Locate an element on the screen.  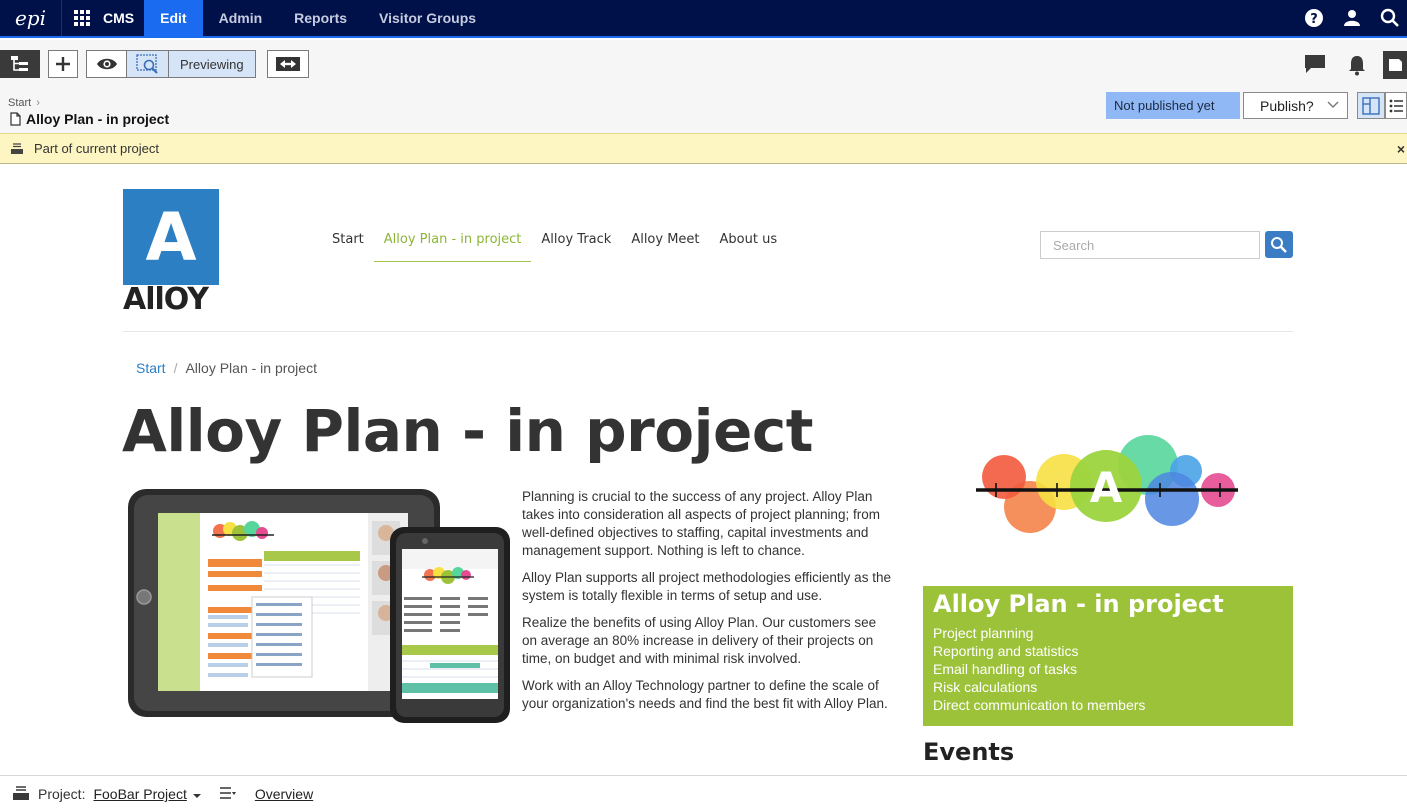
on-page-edit-view-button is located at coordinates (1371, 105).